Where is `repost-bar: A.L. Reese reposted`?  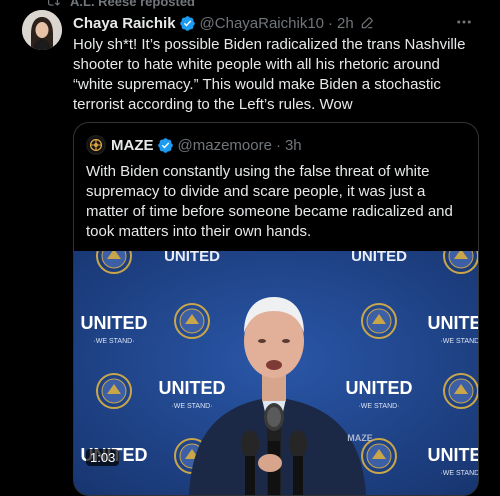
repost-bar: A.L. Reese reposted is located at coordinates (120, 4).